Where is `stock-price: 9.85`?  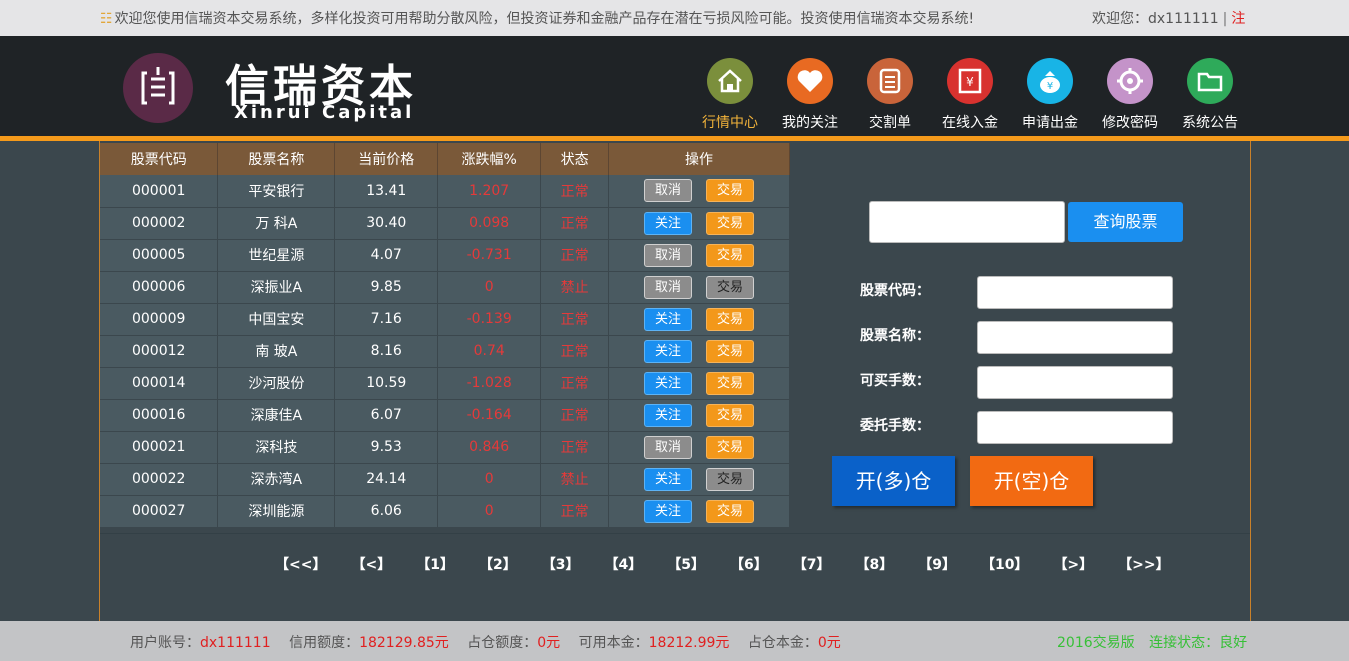
stock-price: 9.85 is located at coordinates (386, 287).